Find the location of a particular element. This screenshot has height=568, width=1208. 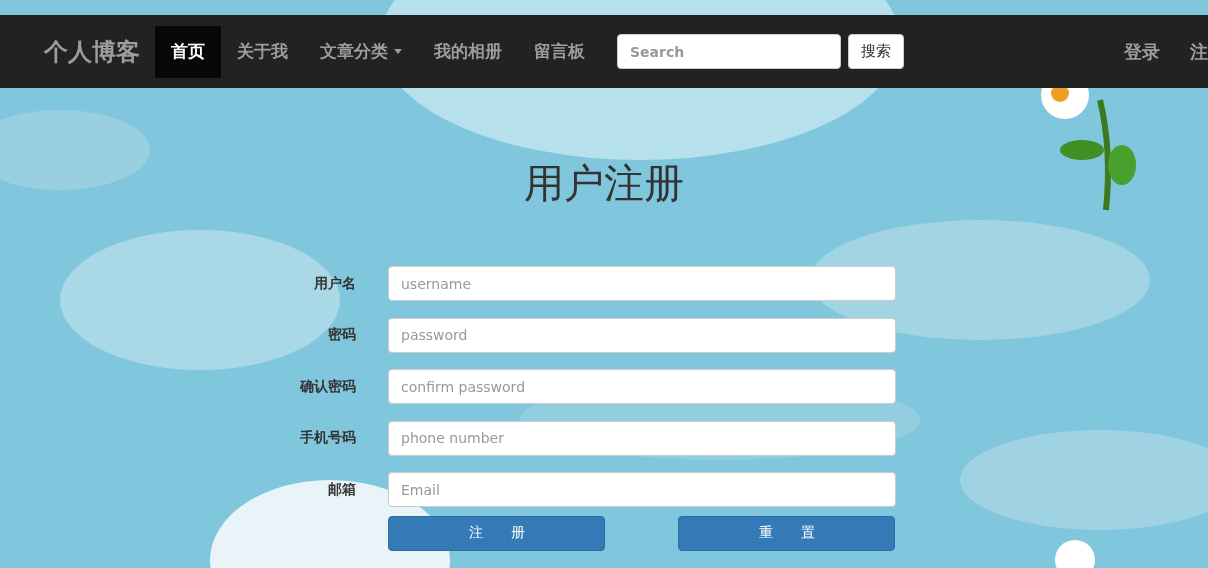

nav-link: 注 is located at coordinates (1199, 51).